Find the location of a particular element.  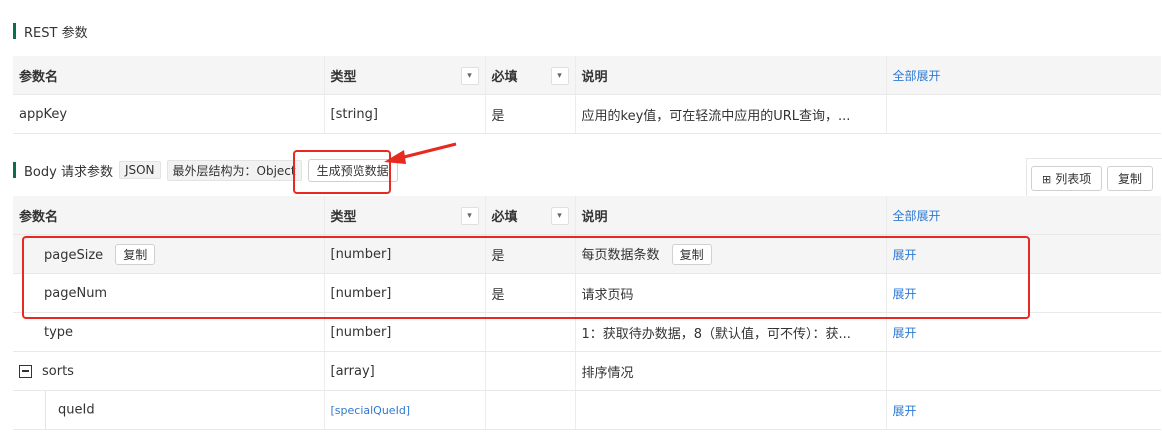

param-name-text: queId is located at coordinates (76, 410).